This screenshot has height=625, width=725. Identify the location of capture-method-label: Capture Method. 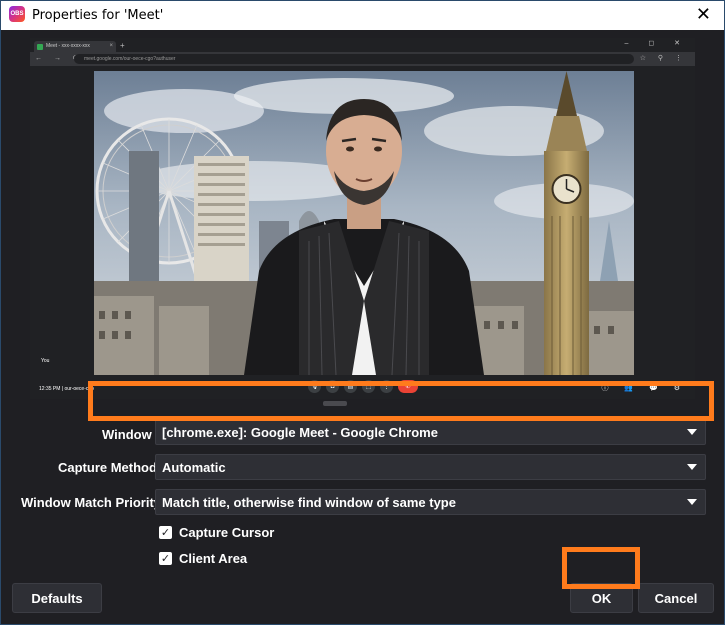
(107, 467).